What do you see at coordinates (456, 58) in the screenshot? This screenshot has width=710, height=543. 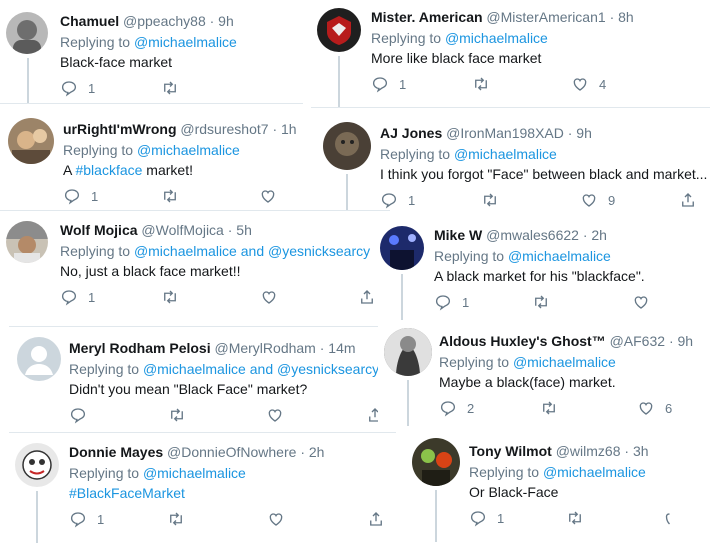 I see `tweet-text: More like black face market` at bounding box center [456, 58].